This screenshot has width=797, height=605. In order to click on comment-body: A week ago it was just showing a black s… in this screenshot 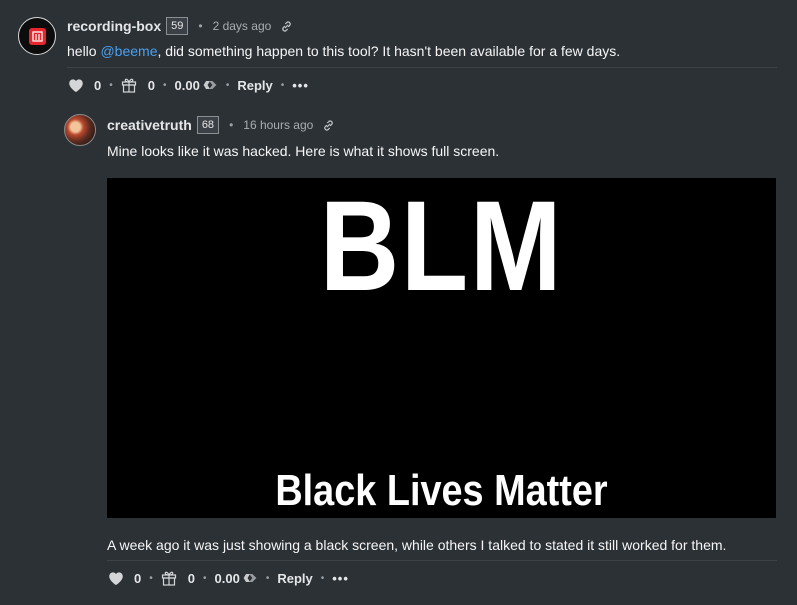, I will do `click(417, 545)`.